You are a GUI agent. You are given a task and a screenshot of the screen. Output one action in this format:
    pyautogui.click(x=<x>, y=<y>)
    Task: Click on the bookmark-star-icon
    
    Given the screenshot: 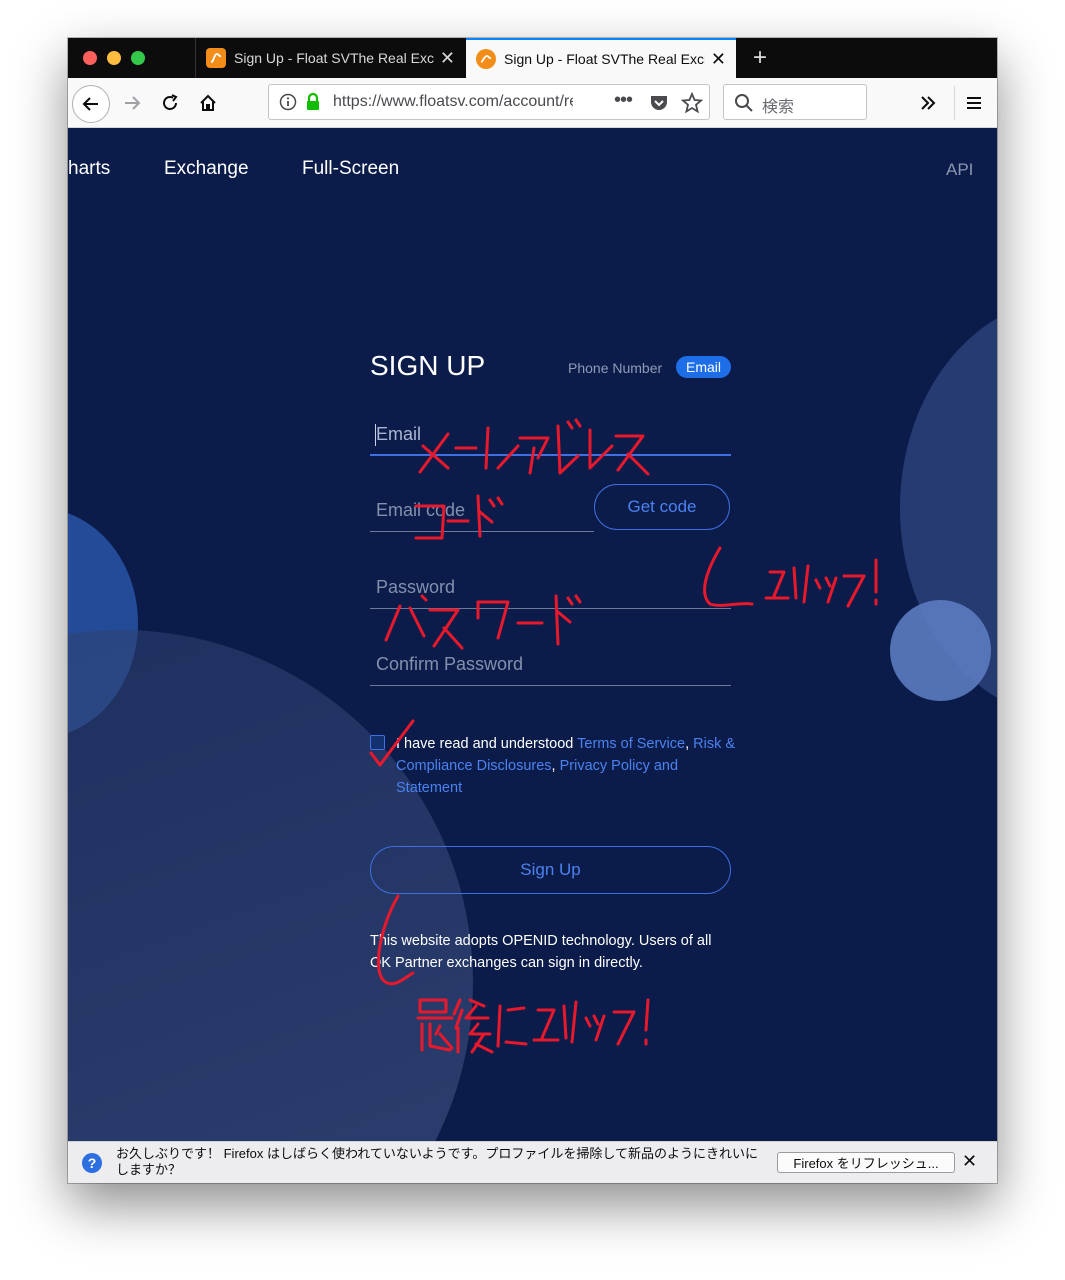 What is the action you would take?
    pyautogui.click(x=692, y=103)
    